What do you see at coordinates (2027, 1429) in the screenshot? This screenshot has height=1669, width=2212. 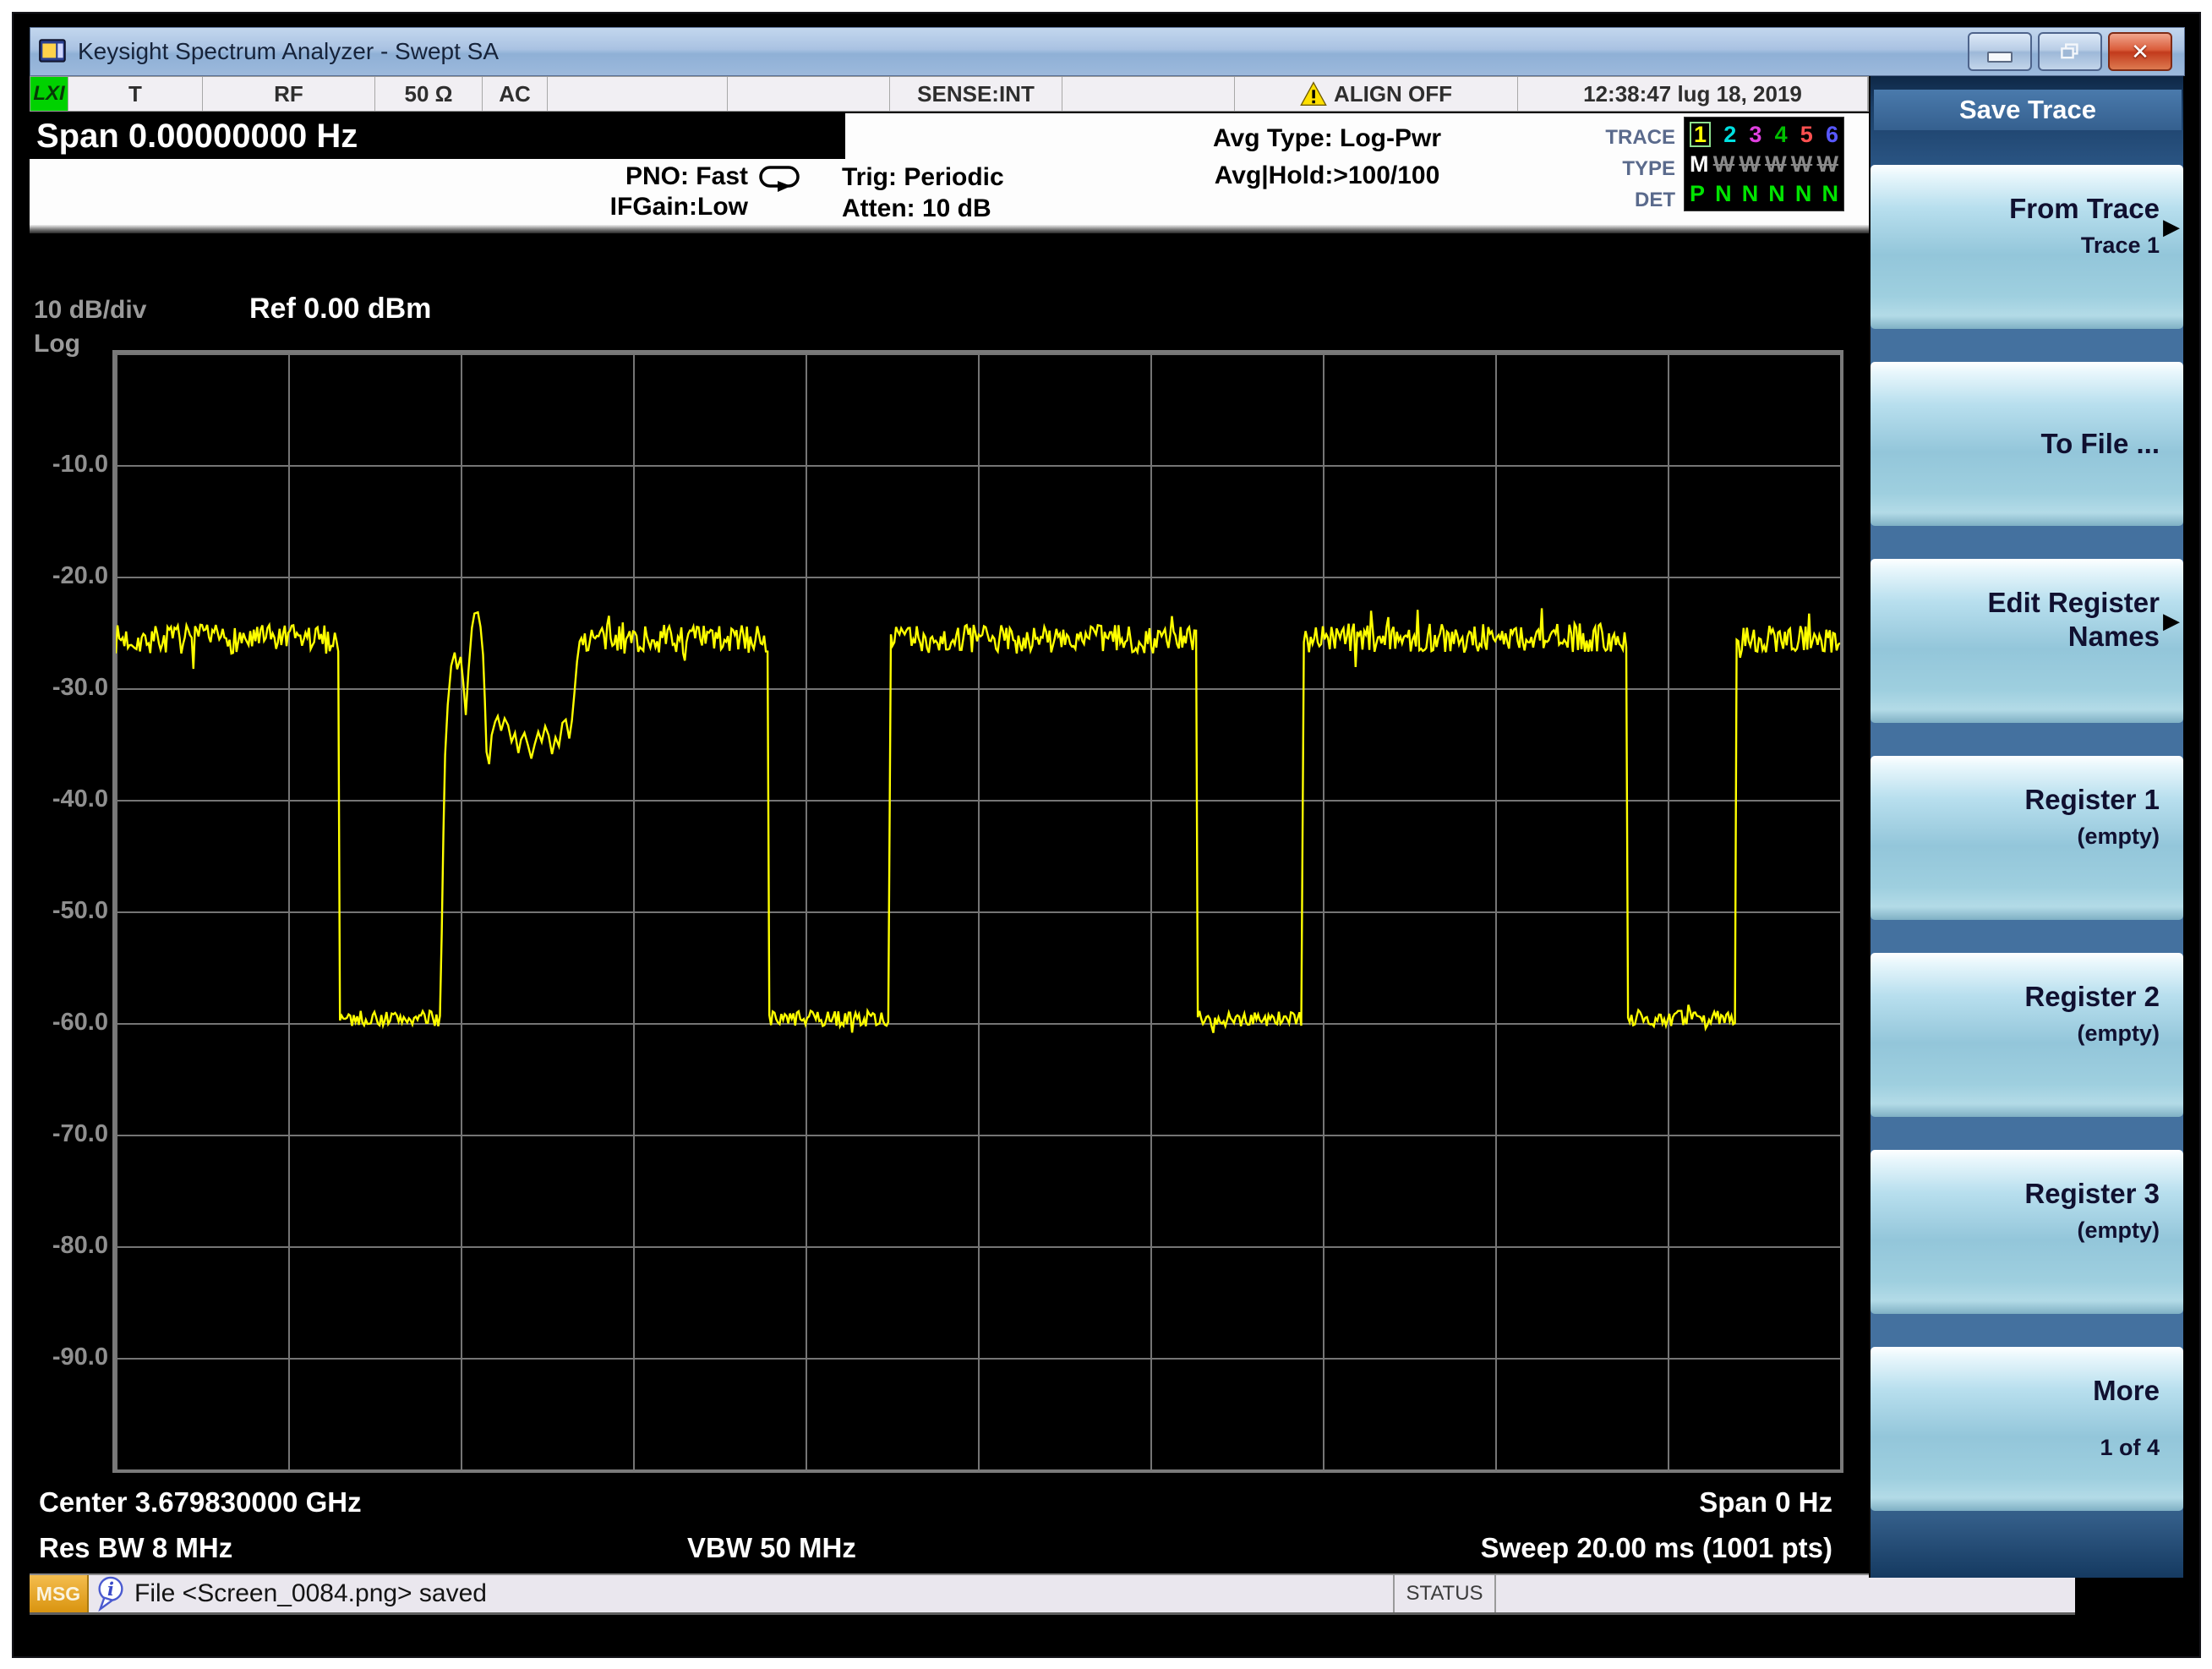 I see `softkey-more: More 1 of 4` at bounding box center [2027, 1429].